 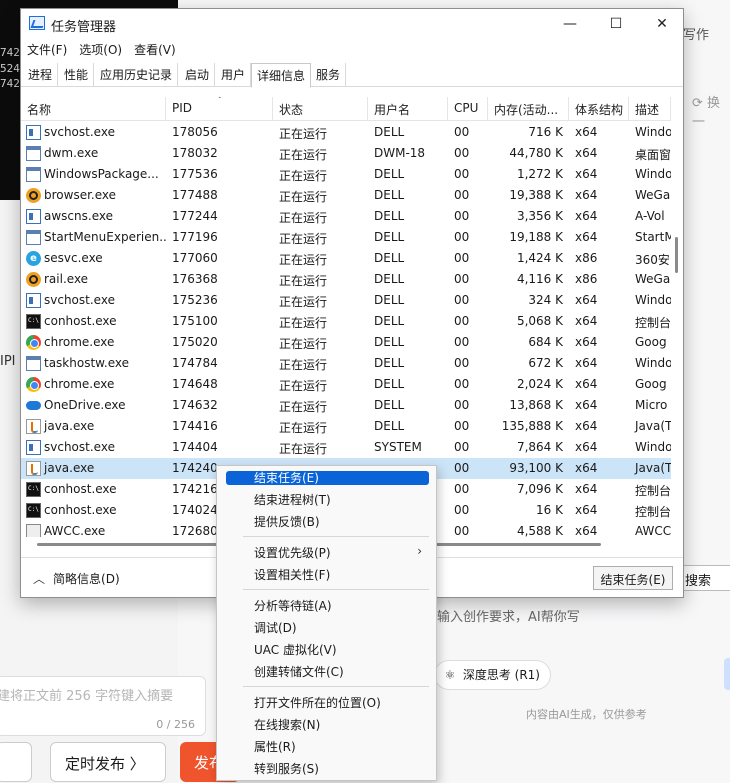 What do you see at coordinates (80, 489) in the screenshot?
I see `cell-name-text: conhost.exe` at bounding box center [80, 489].